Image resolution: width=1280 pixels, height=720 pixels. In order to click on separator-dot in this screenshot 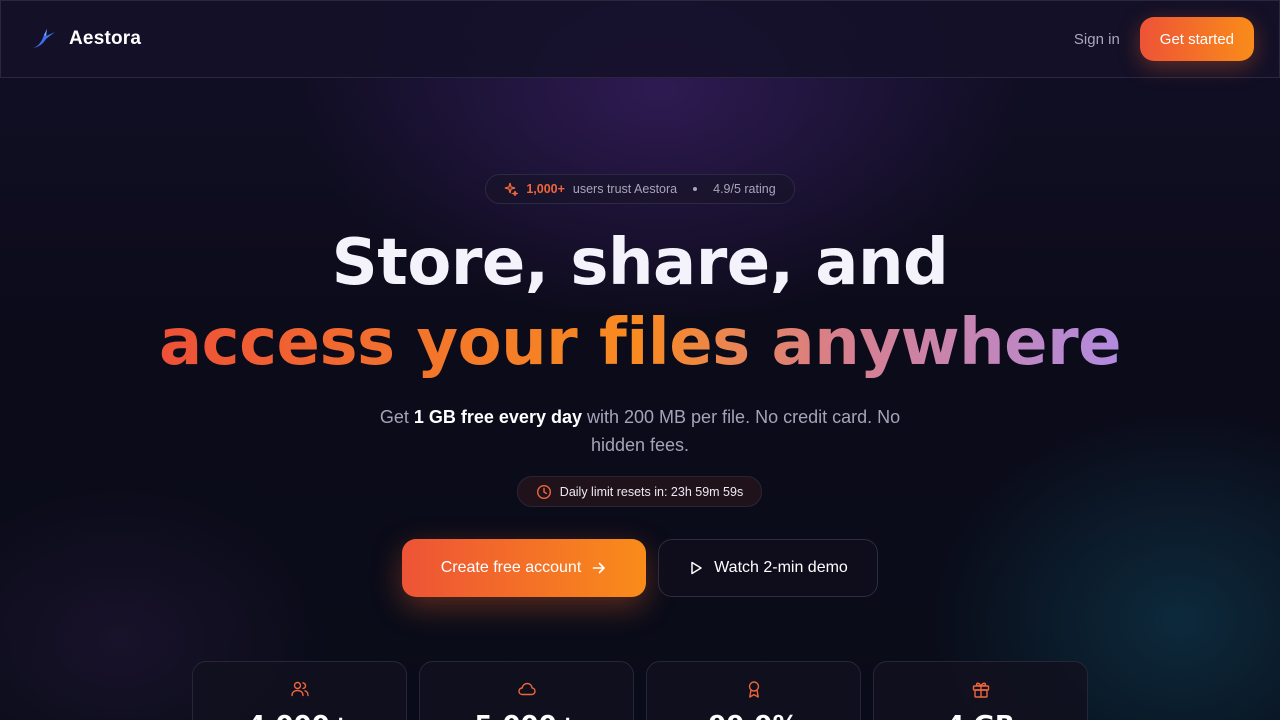, I will do `click(695, 189)`.